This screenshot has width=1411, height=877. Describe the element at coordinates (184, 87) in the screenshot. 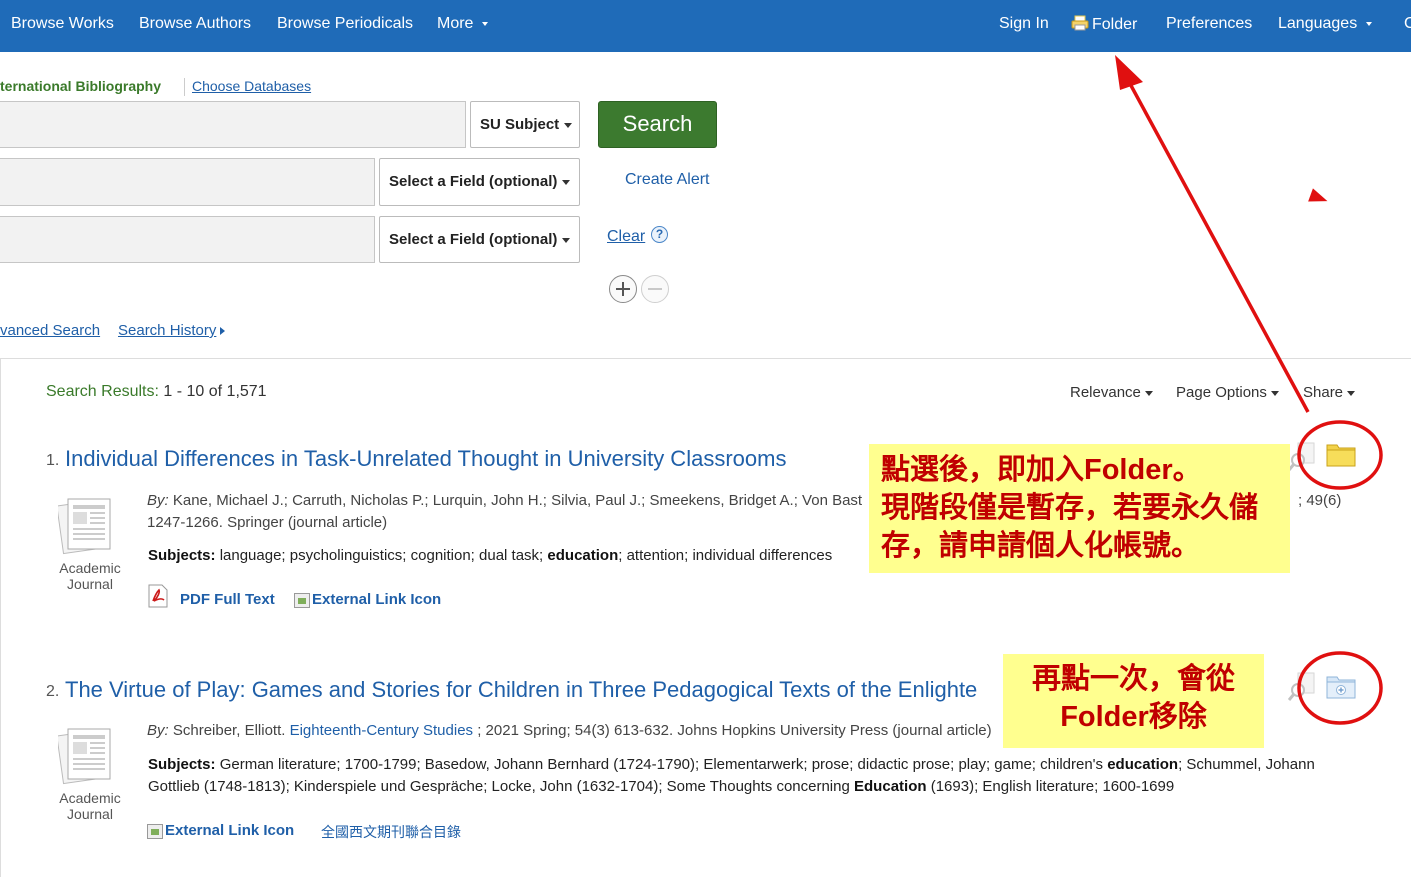

I see `divider` at that location.